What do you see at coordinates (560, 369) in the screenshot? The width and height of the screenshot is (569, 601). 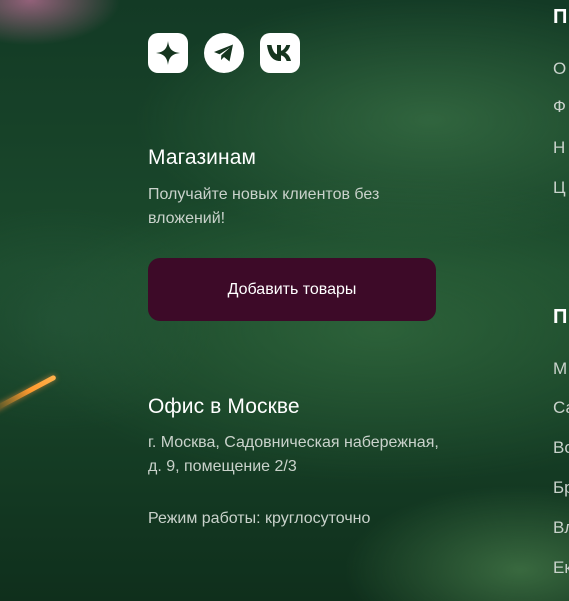 I see `right-column-link: М` at bounding box center [560, 369].